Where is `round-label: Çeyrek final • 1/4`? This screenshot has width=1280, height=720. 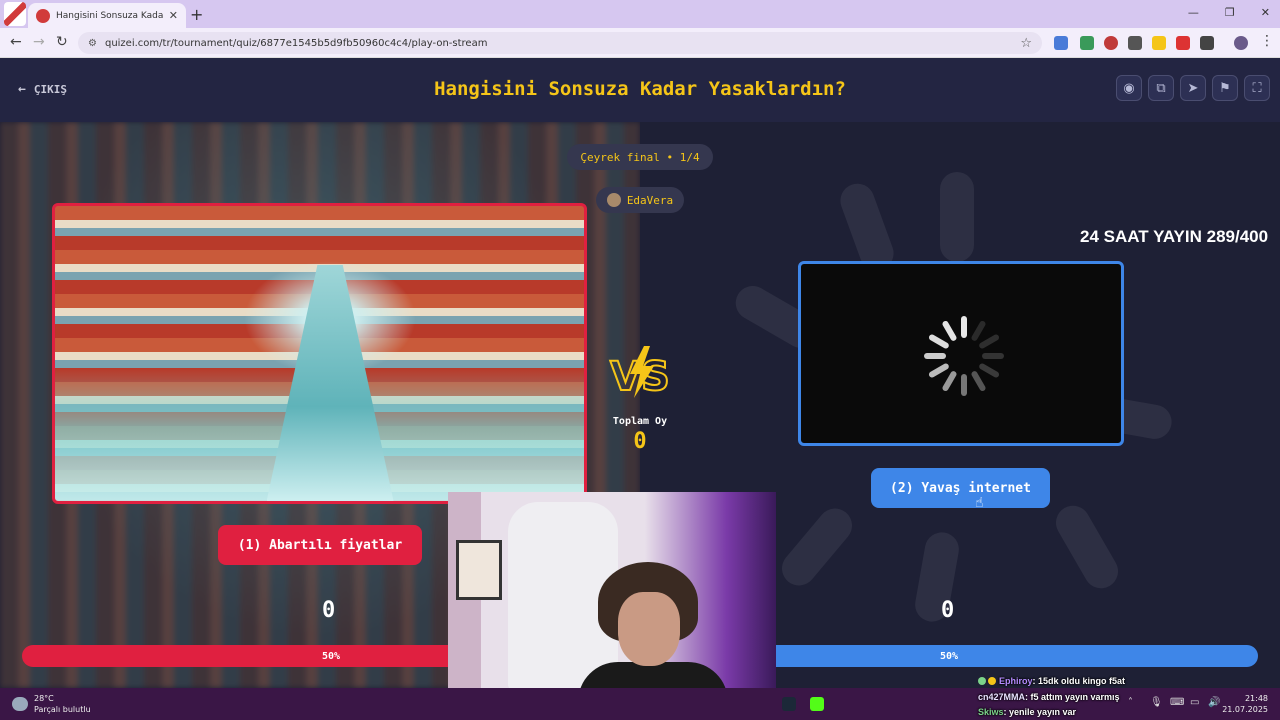 round-label: Çeyrek final • 1/4 is located at coordinates (640, 157).